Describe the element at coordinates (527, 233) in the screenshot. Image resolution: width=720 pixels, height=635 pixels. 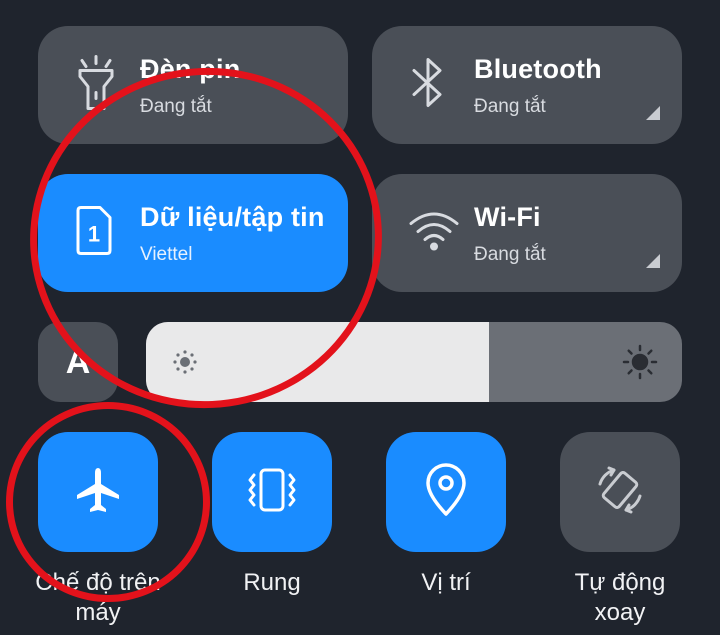
I see `wifi-tile: Wi-Fi Đang tắt` at that location.